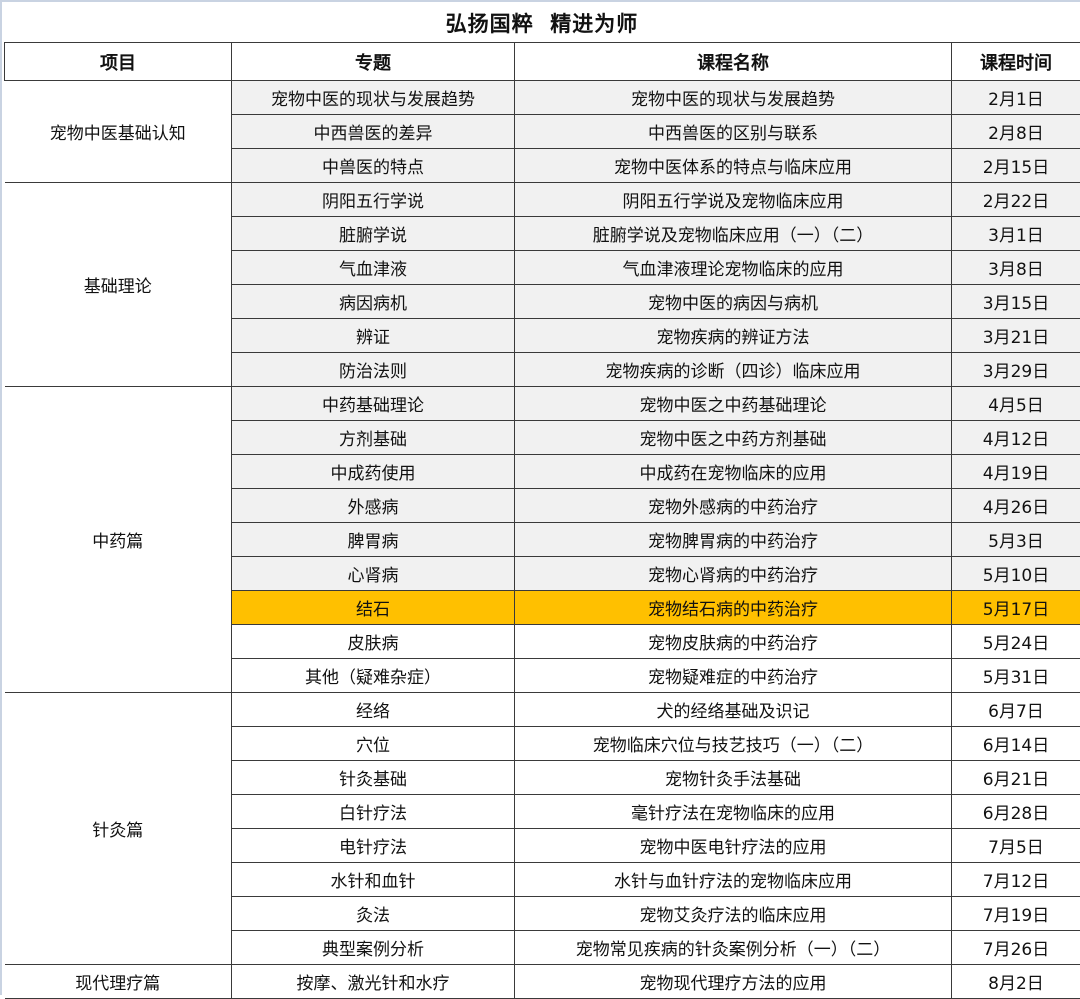 Image resolution: width=1080 pixels, height=999 pixels. What do you see at coordinates (1016, 234) in the screenshot?
I see `course-date-cell: 3月1日` at bounding box center [1016, 234].